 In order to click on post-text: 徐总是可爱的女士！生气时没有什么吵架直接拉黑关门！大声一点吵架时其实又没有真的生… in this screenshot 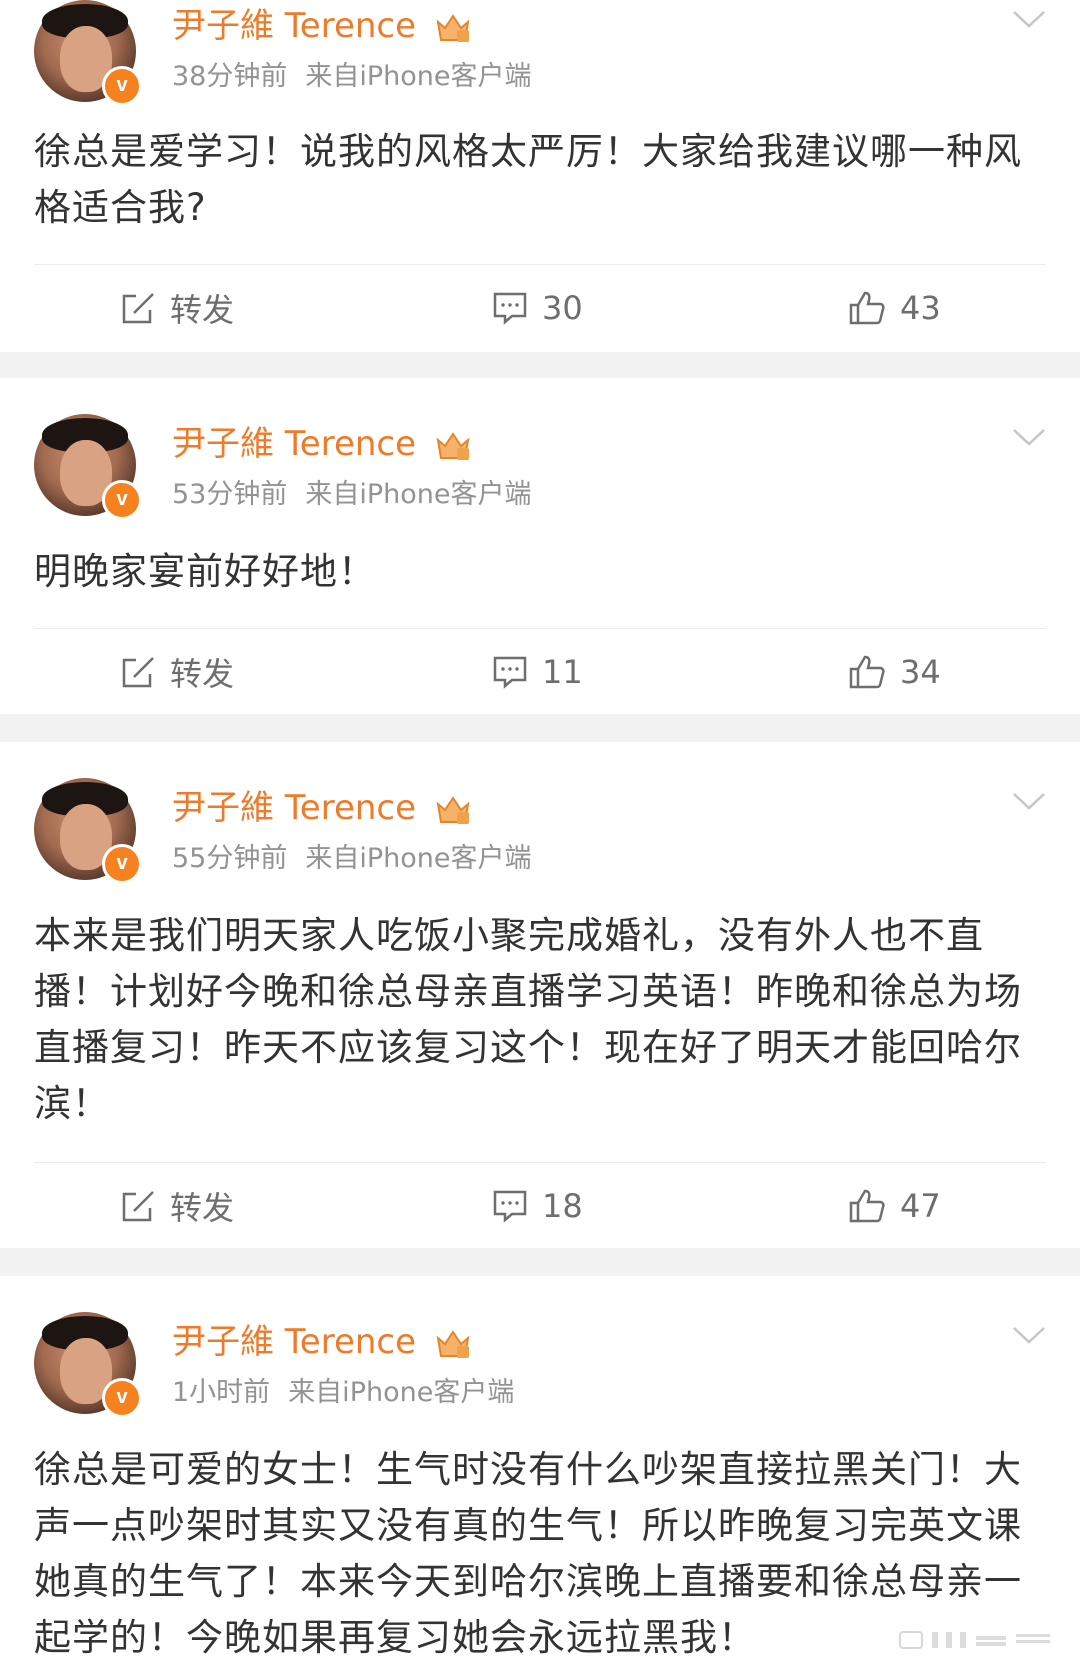, I will do `click(528, 1553)`.